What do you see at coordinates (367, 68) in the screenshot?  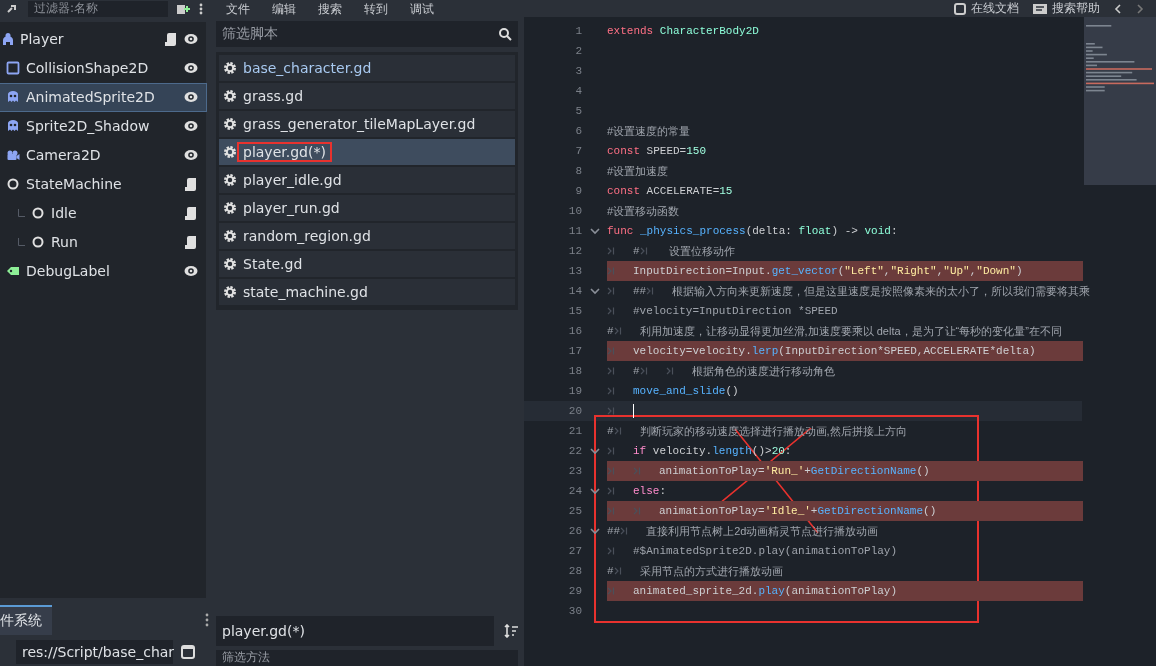 I see `script-item: base_character.gd` at bounding box center [367, 68].